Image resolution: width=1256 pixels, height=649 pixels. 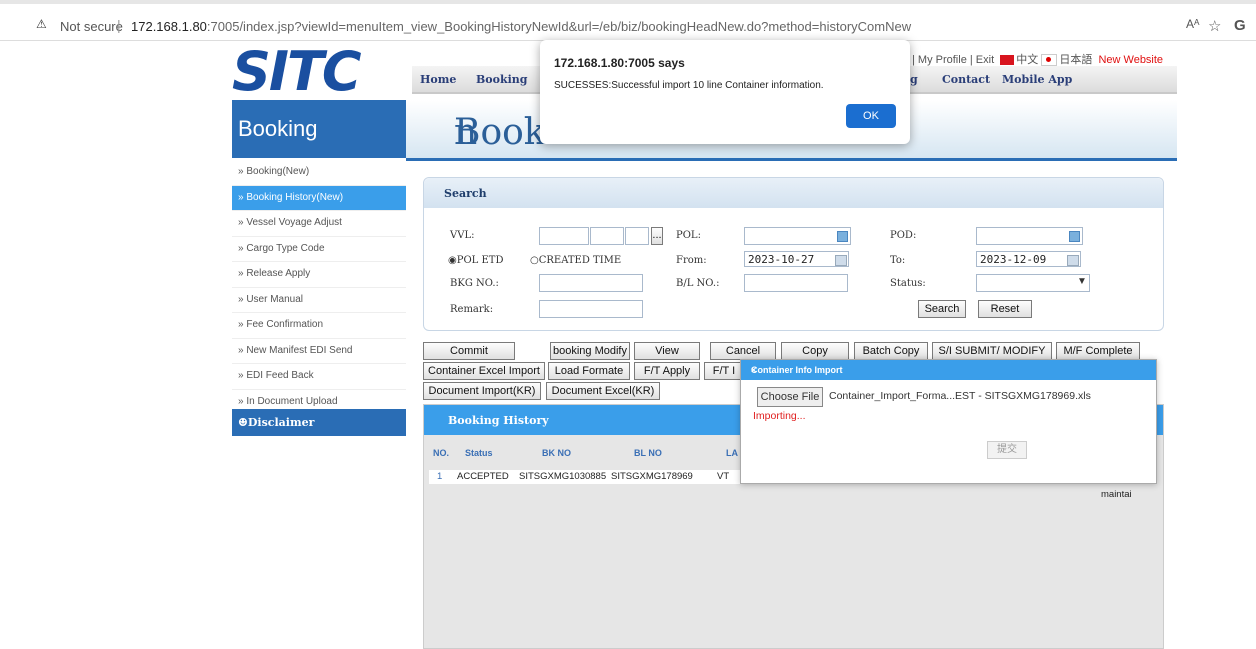 I want to click on search-title: Search, so click(x=465, y=193).